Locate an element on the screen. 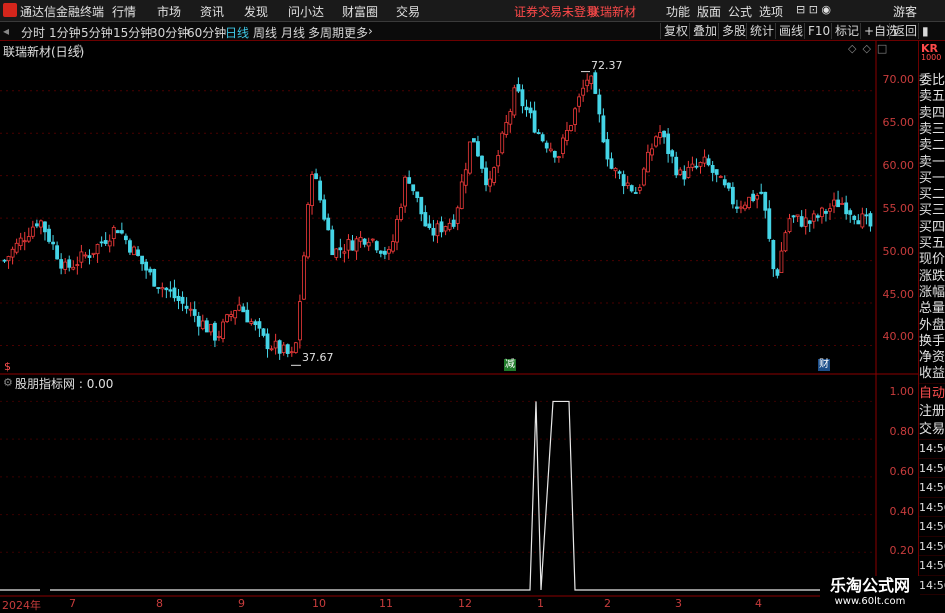  period-30min: 30分钟 is located at coordinates (169, 32).